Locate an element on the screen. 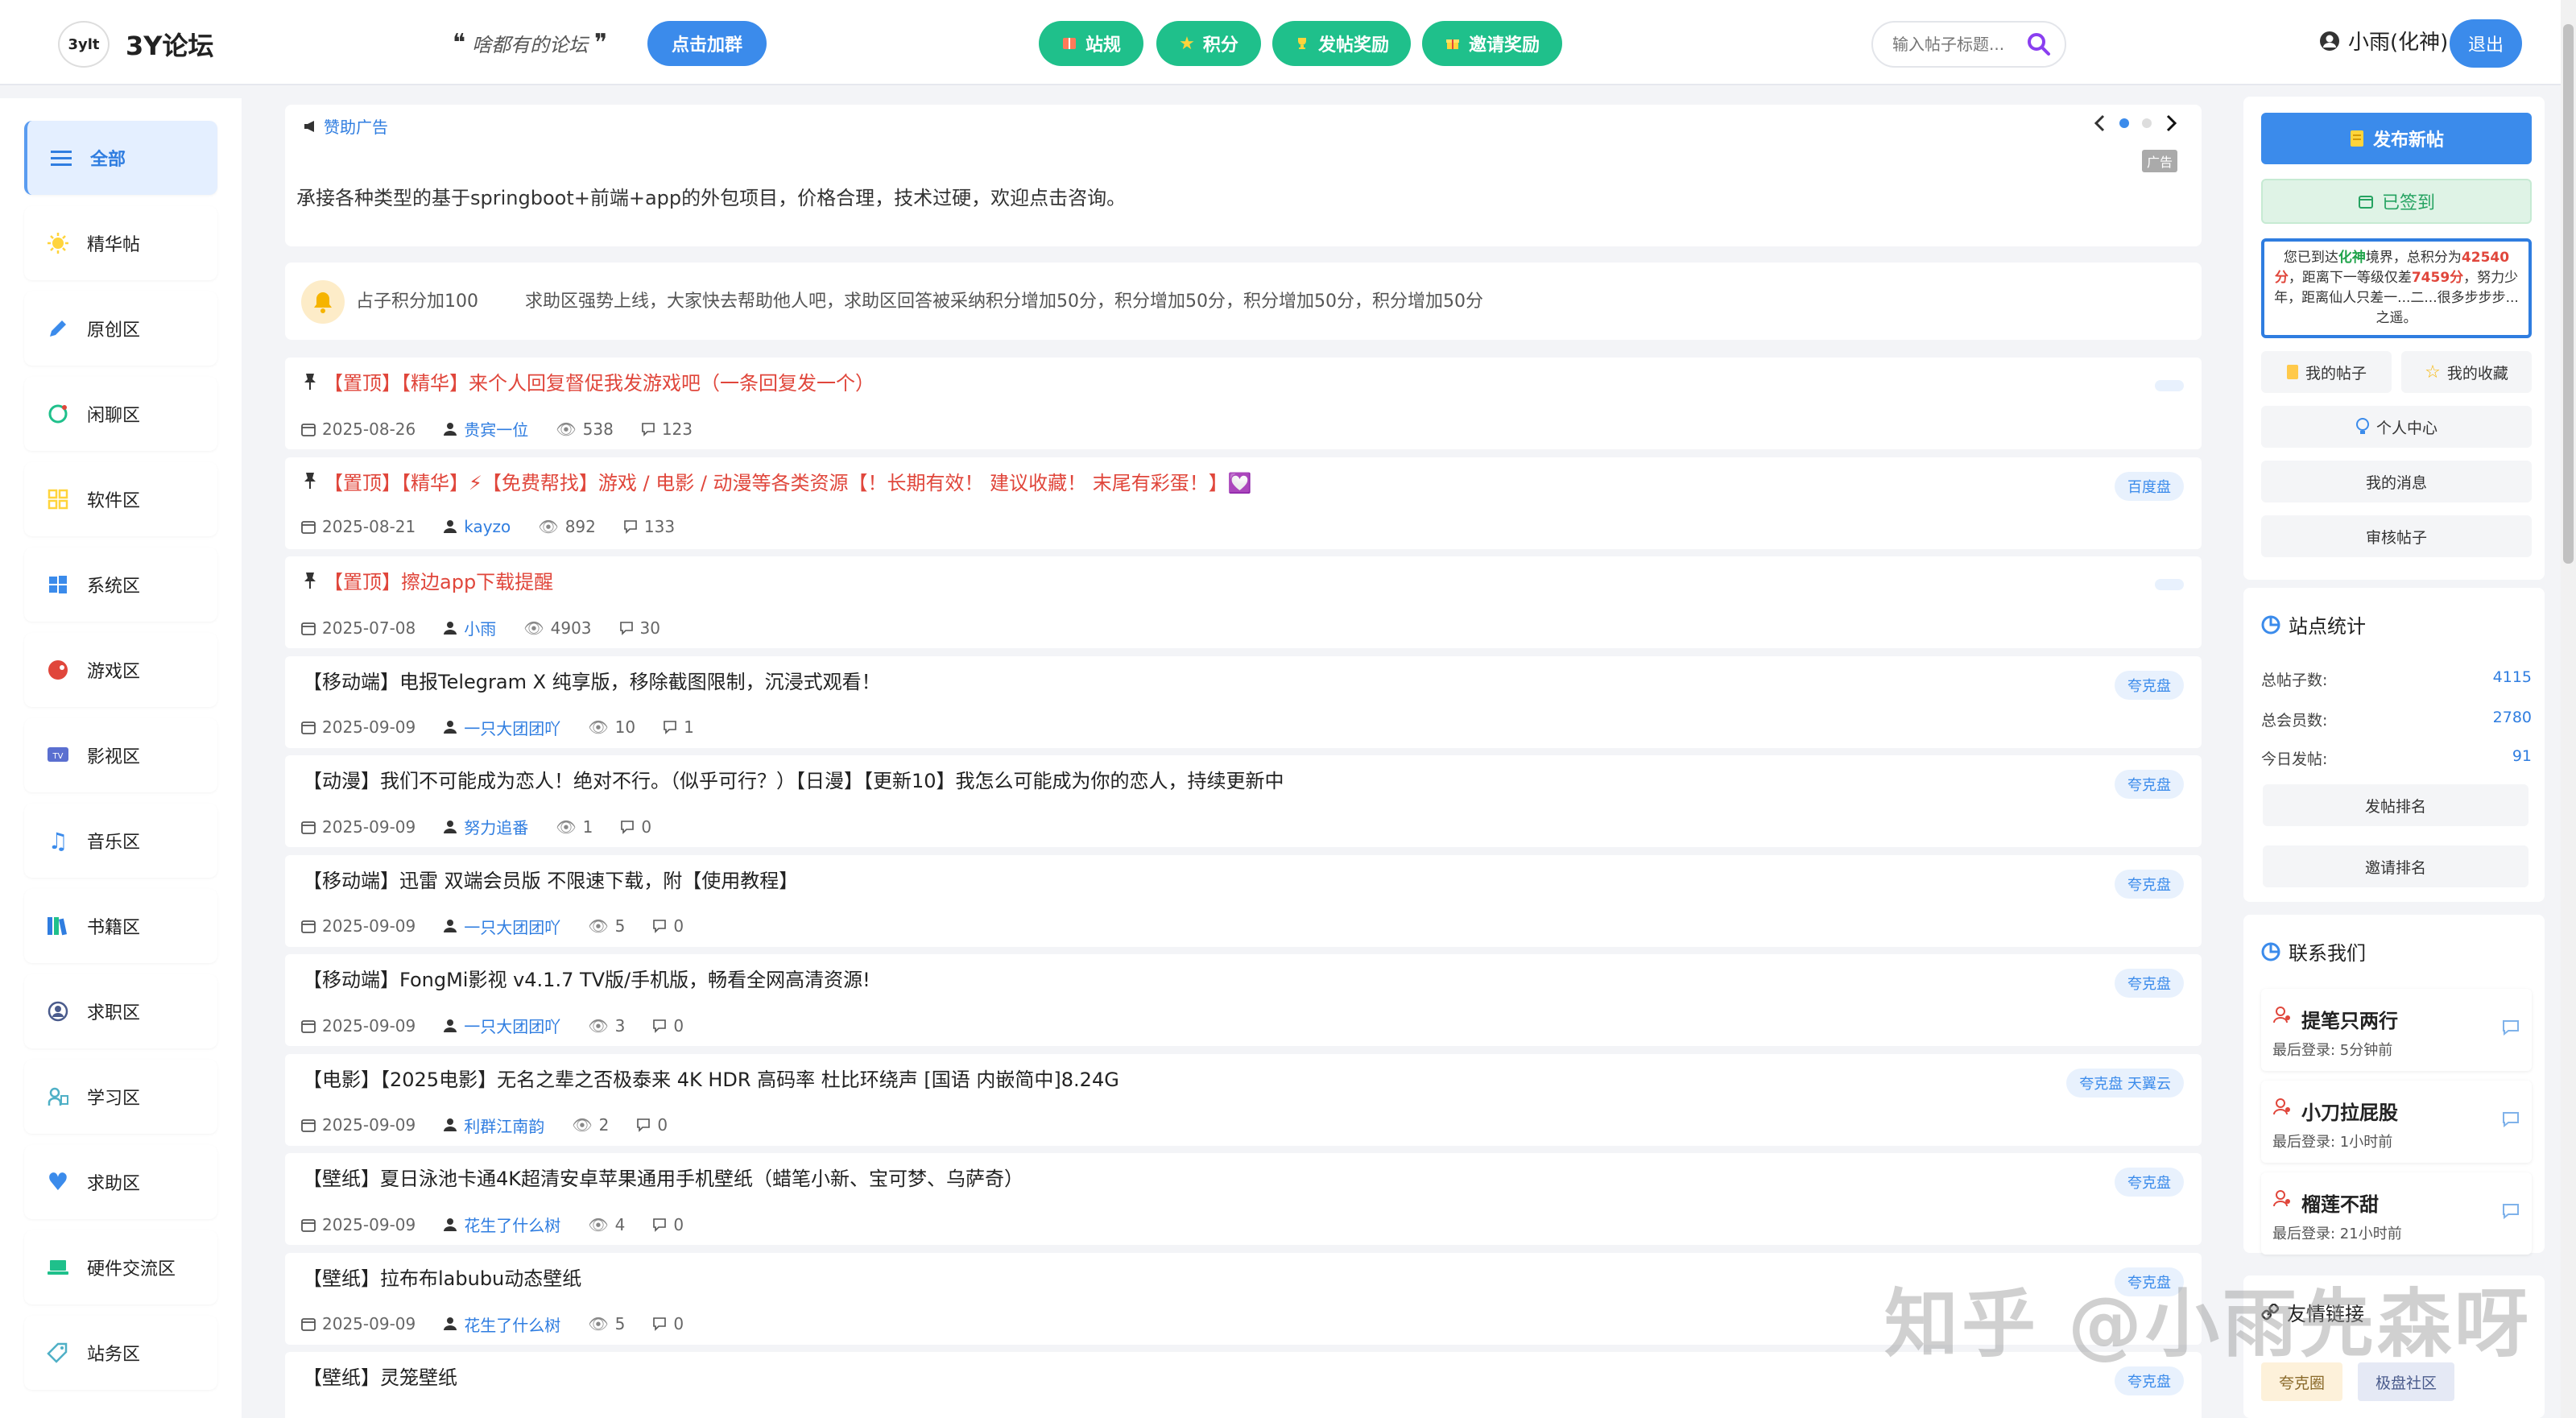 The height and width of the screenshot is (1418, 2576). realm-text-1: 您已到达 is located at coordinates (2310, 258).